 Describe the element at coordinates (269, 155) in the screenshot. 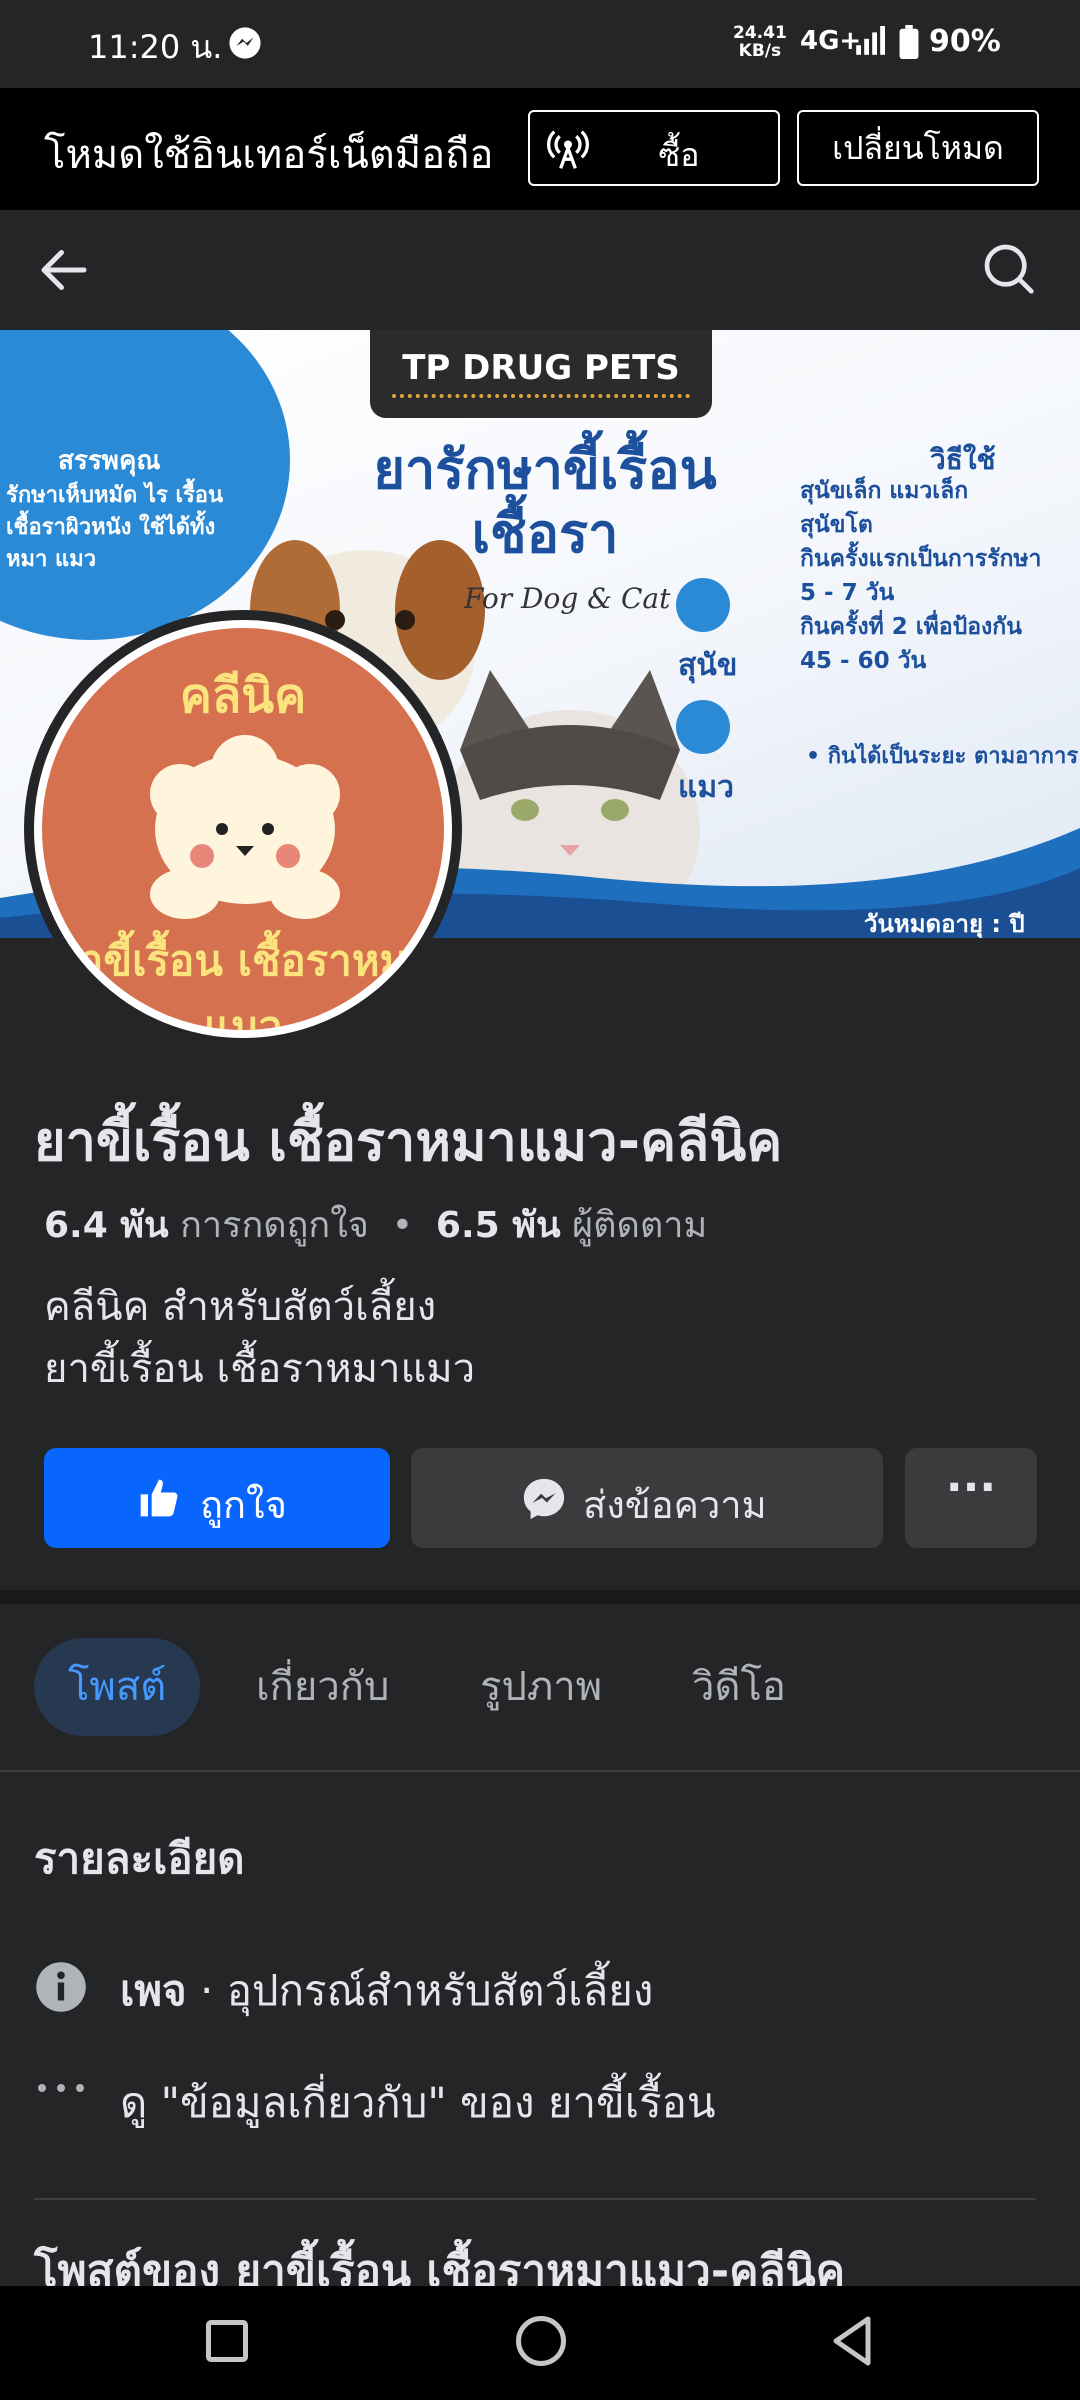

I see `mode-label: โหมดใช้อินเทอร์เน็ตมือถือ` at that location.